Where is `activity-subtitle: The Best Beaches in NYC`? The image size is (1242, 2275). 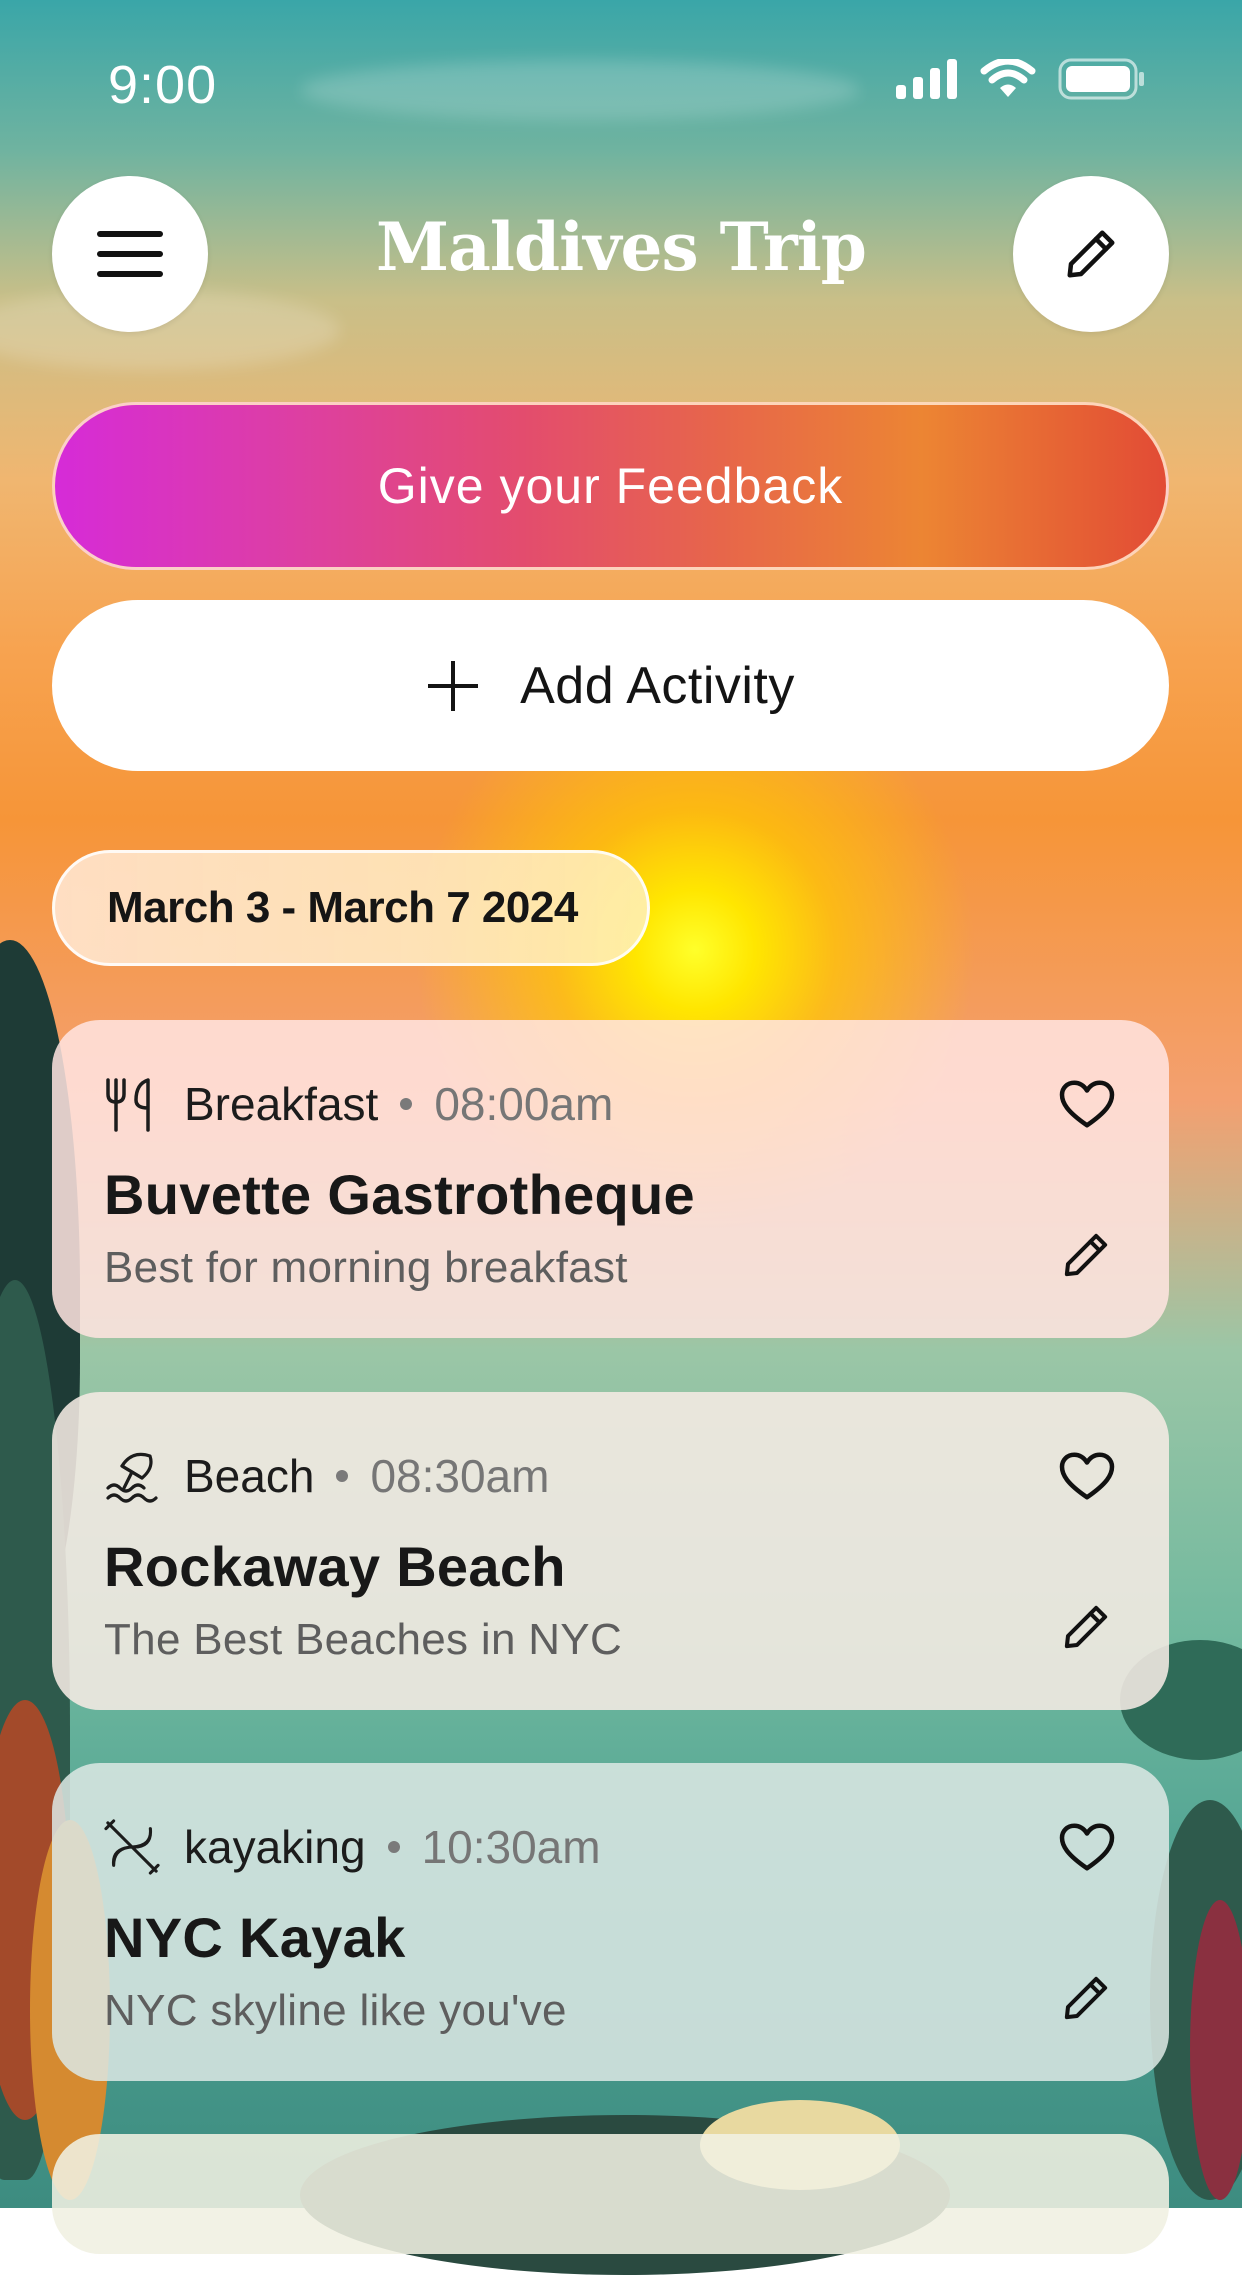 activity-subtitle: The Best Beaches in NYC is located at coordinates (363, 1639).